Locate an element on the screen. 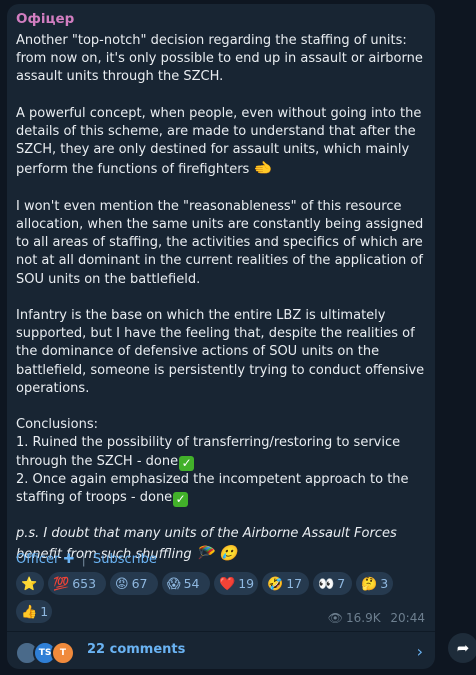  reaction-rofl: 🤣 17 is located at coordinates (285, 583).